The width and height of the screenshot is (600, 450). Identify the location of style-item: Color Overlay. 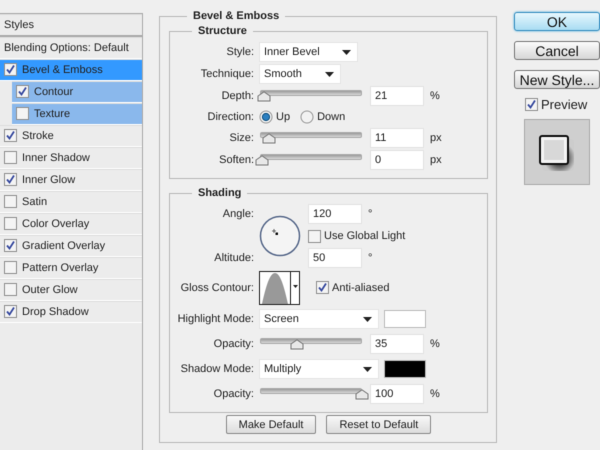
(71, 224).